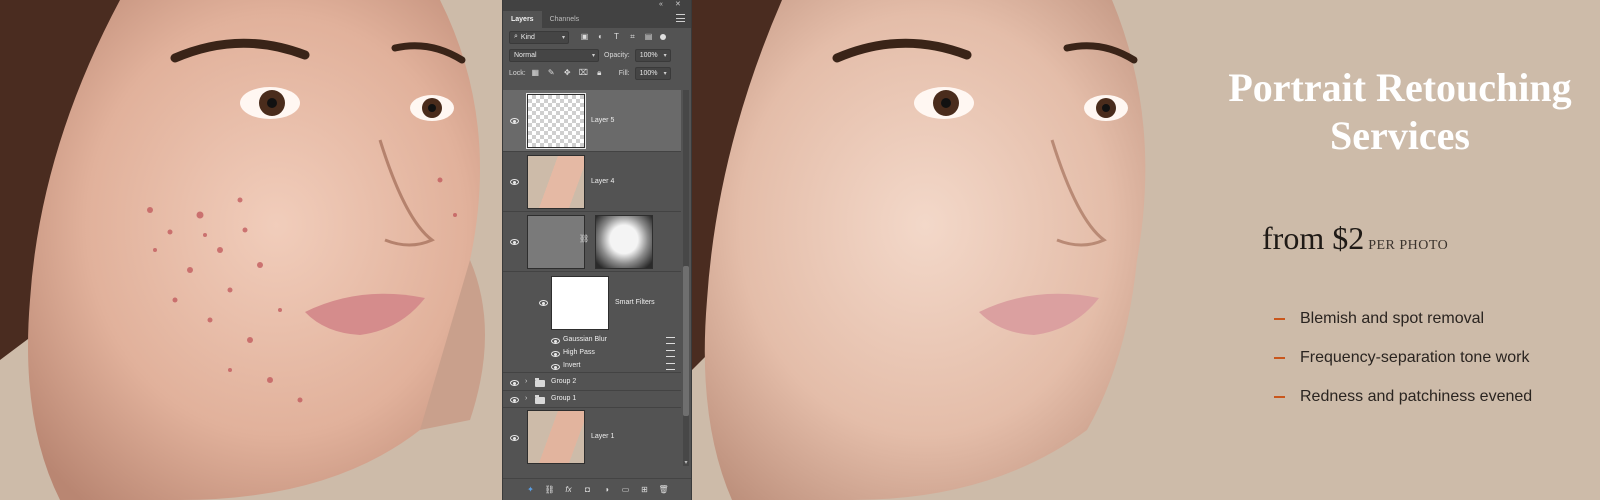 The height and width of the screenshot is (500, 1600). I want to click on tab-channels: Channels, so click(565, 19).